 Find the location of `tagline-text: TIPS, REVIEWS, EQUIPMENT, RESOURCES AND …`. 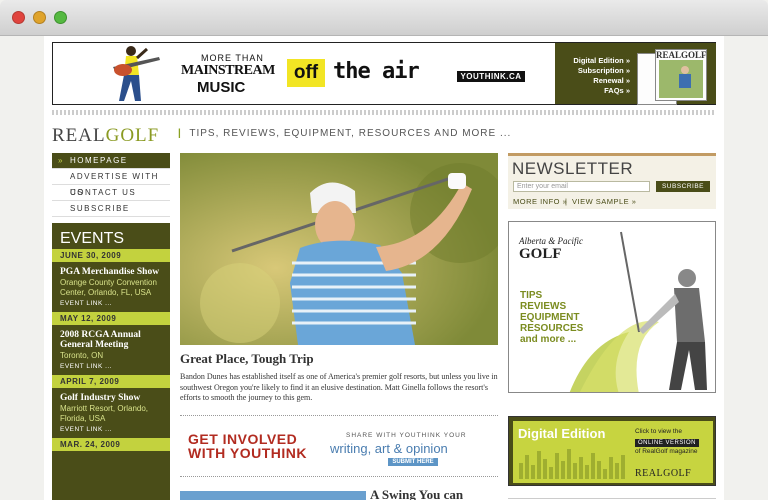

tagline-text: TIPS, REVIEWS, EQUIPMENT, RESOURCES AND … is located at coordinates (350, 133).